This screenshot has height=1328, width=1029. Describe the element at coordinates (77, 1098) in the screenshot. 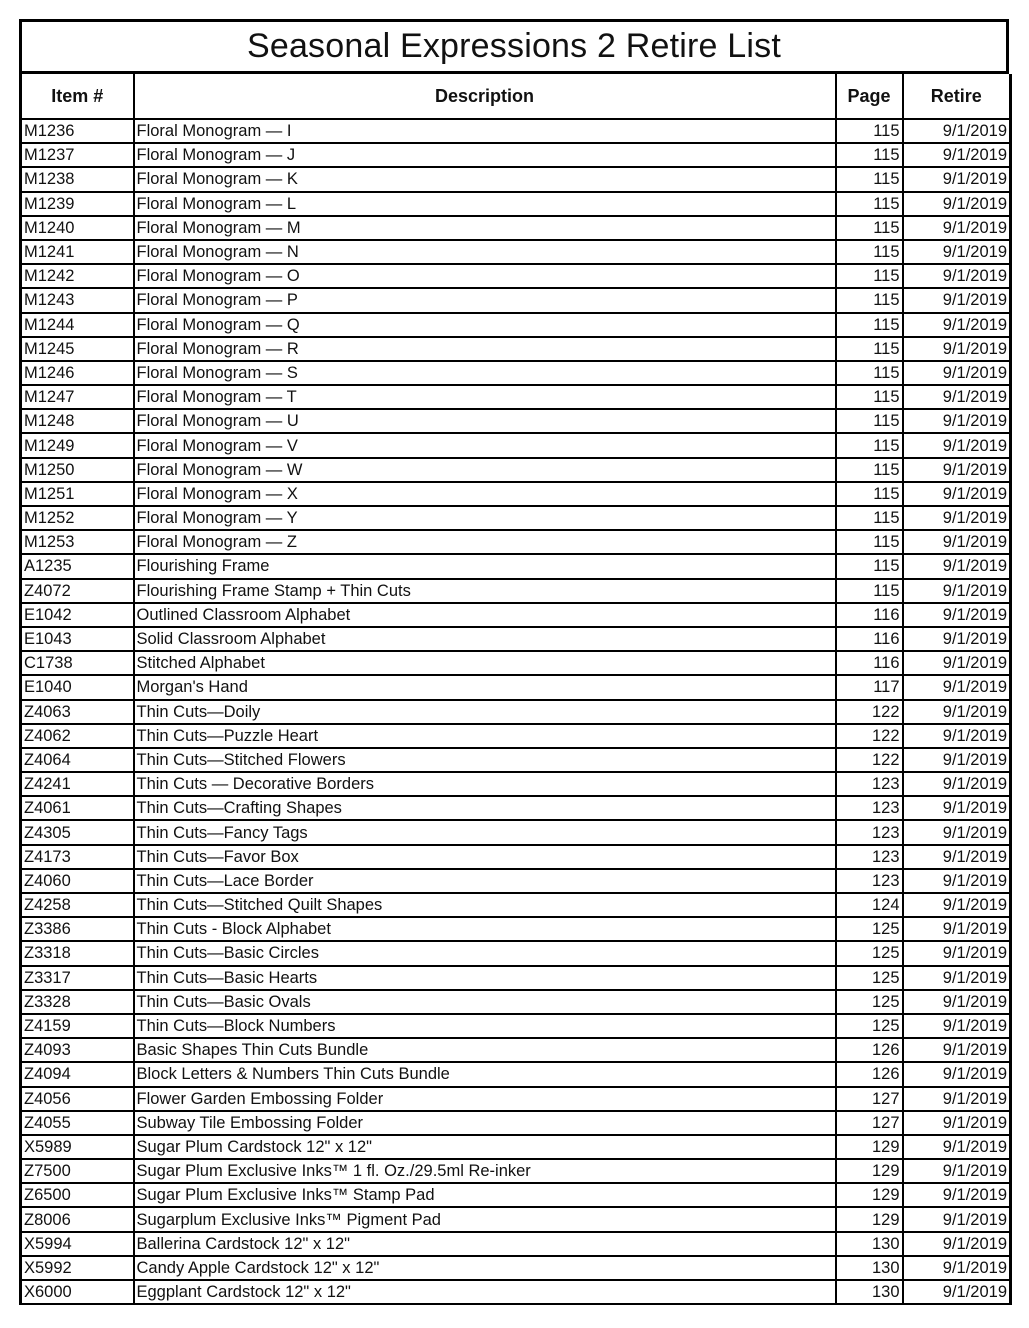

I see `item-number-cell: Z4056` at that location.